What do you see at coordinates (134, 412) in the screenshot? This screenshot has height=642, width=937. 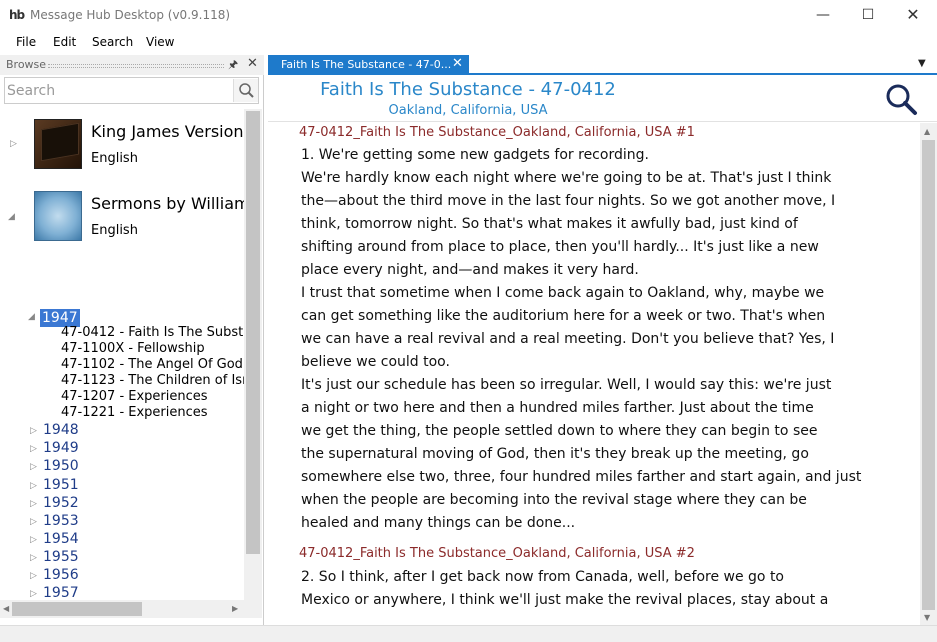 I see `sermon-item: 47-1221 - Experiences` at bounding box center [134, 412].